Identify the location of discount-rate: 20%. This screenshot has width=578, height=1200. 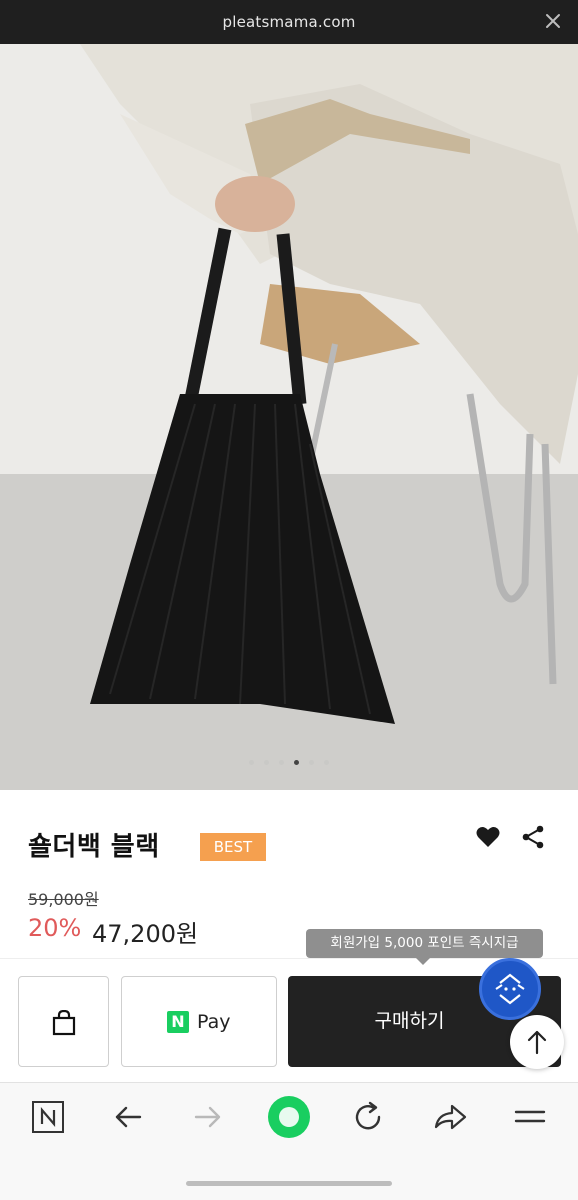
(55, 928).